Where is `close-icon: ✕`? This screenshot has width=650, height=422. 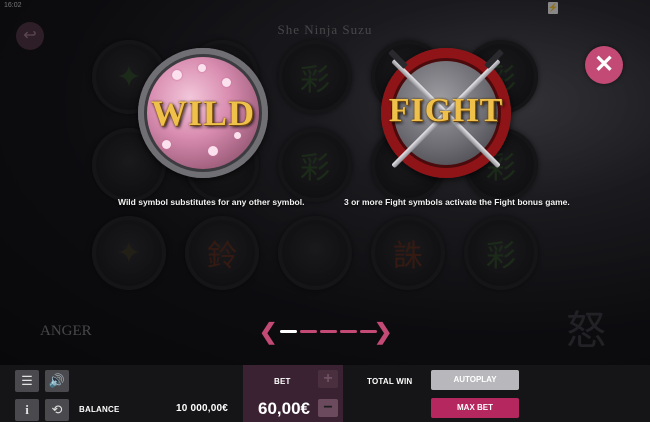 close-icon: ✕ is located at coordinates (604, 65).